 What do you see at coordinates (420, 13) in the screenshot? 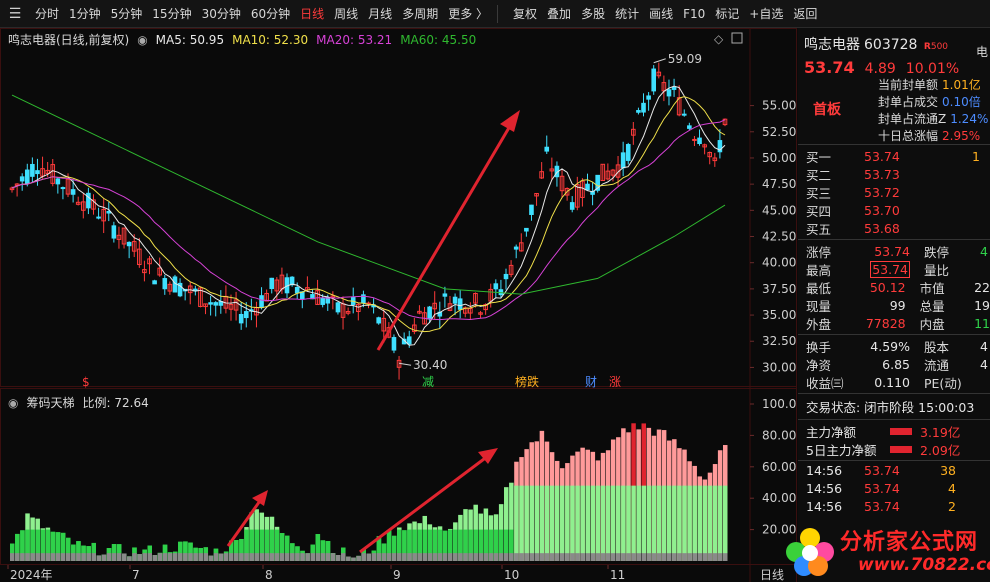
I see `period-tab-9: 多周期` at bounding box center [420, 13].